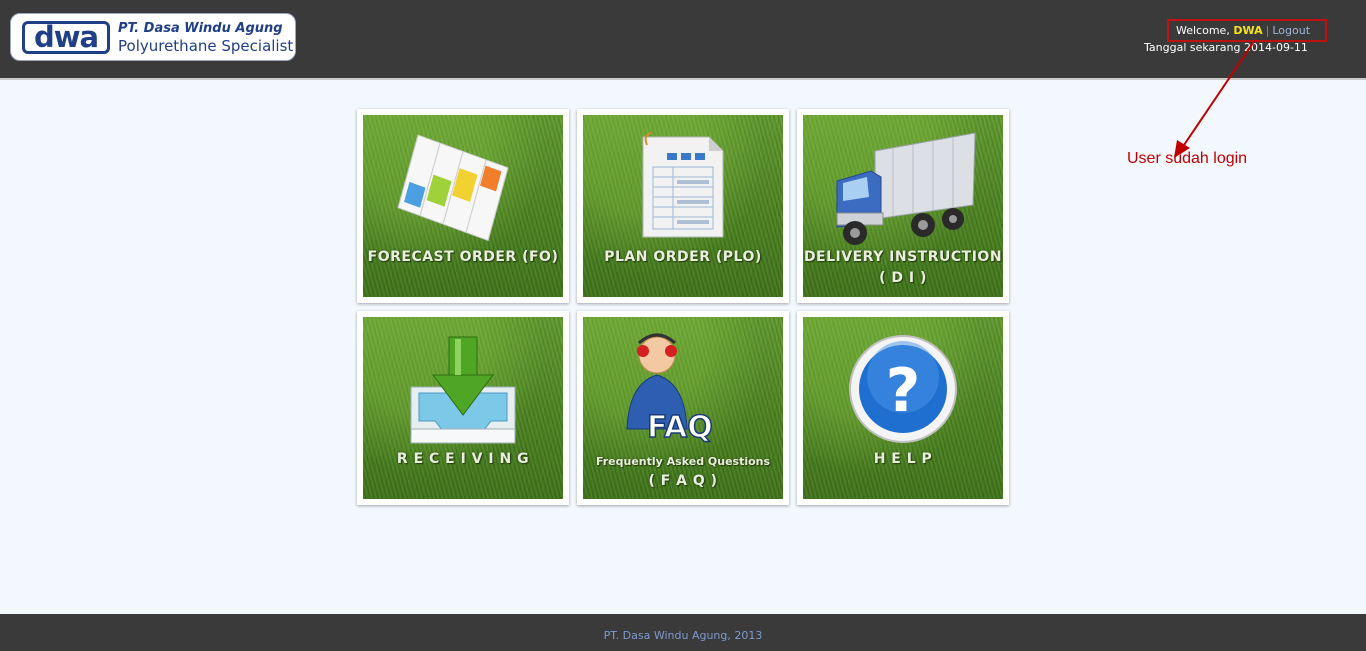 Image resolution: width=1366 pixels, height=651 pixels. I want to click on faq-support-icon: FAQ, so click(670, 389).